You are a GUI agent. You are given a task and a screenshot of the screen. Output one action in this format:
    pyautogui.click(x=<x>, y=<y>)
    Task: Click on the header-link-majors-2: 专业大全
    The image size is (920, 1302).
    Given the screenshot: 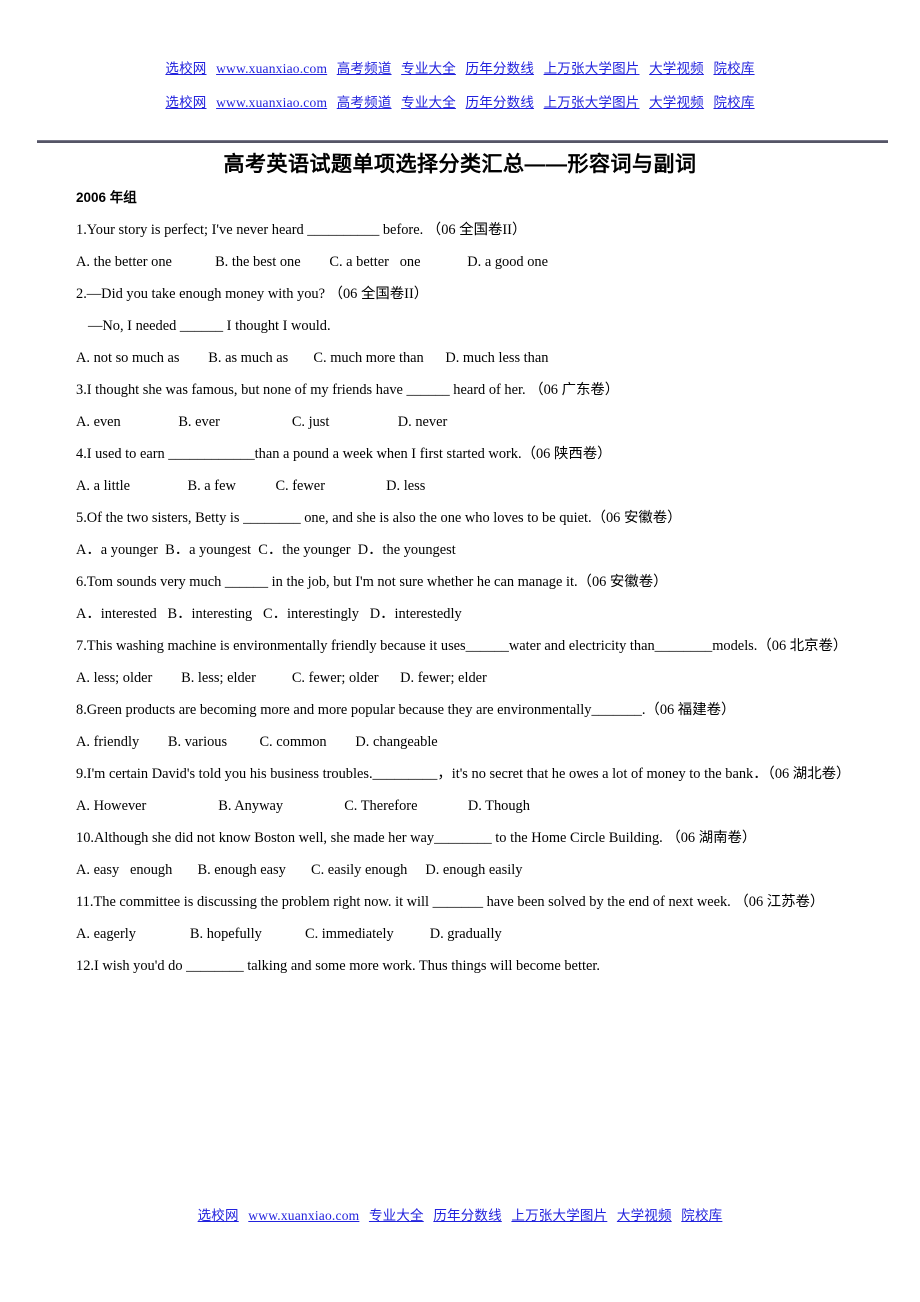 What is the action you would take?
    pyautogui.click(x=428, y=102)
    